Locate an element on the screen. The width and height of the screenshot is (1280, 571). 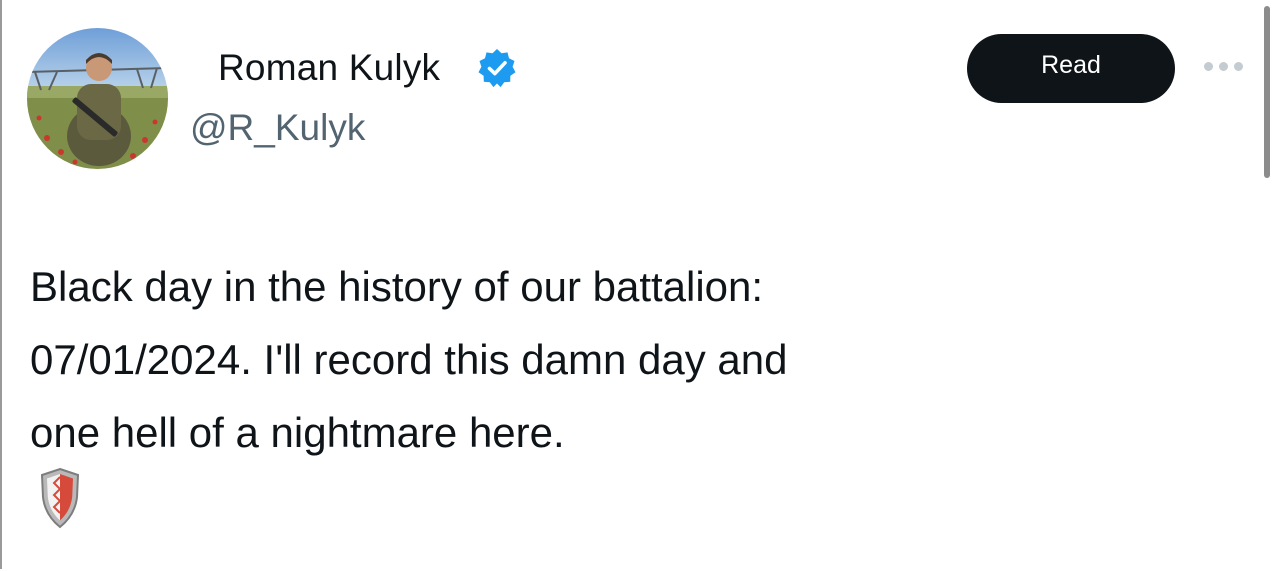
author-display-name: Roman Kulyk is located at coordinates (329, 68).